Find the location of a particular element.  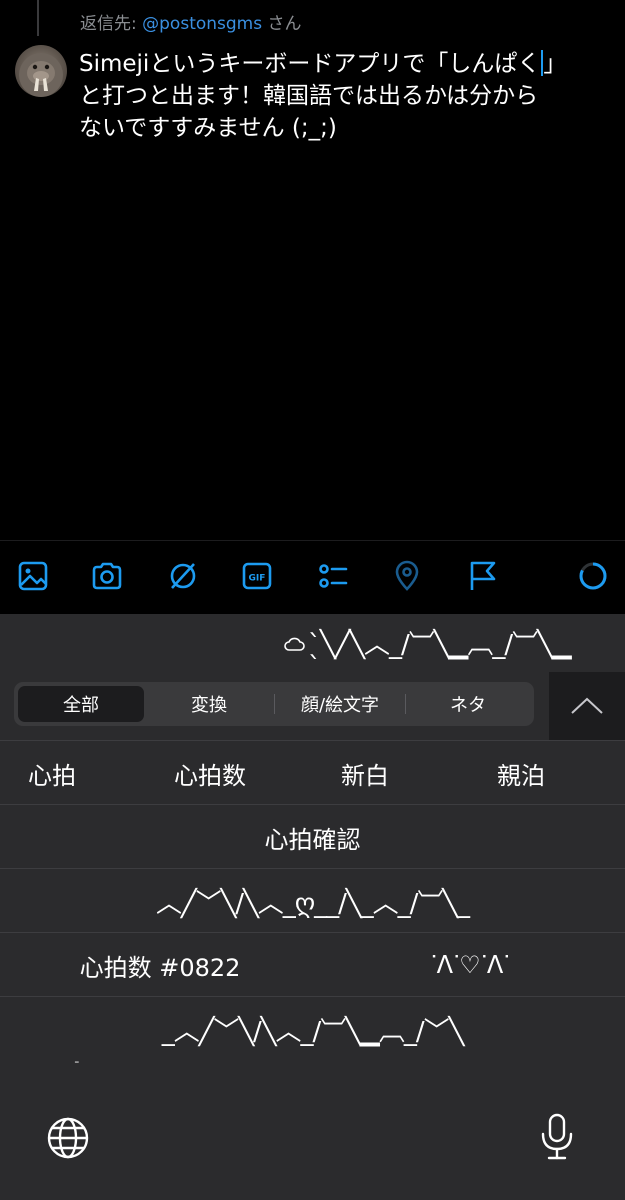

location-button is located at coordinates (407, 576).